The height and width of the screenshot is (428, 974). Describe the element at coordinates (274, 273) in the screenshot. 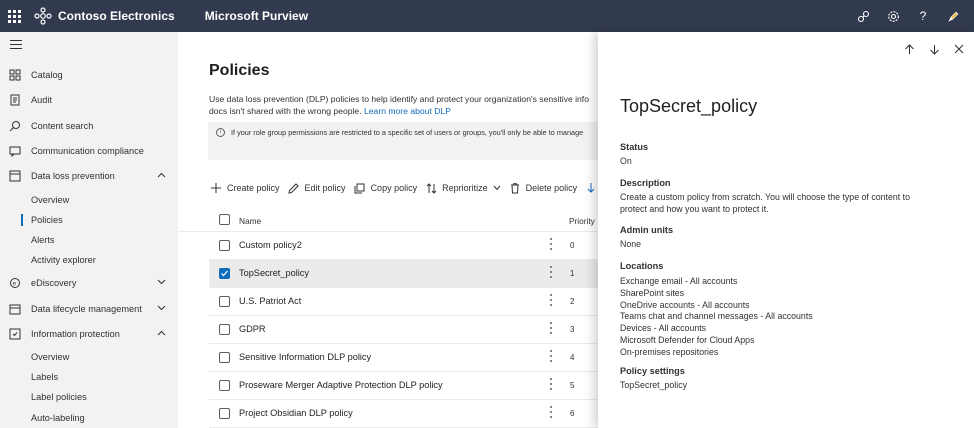

I see `policy-name: TopSecret_policy` at that location.